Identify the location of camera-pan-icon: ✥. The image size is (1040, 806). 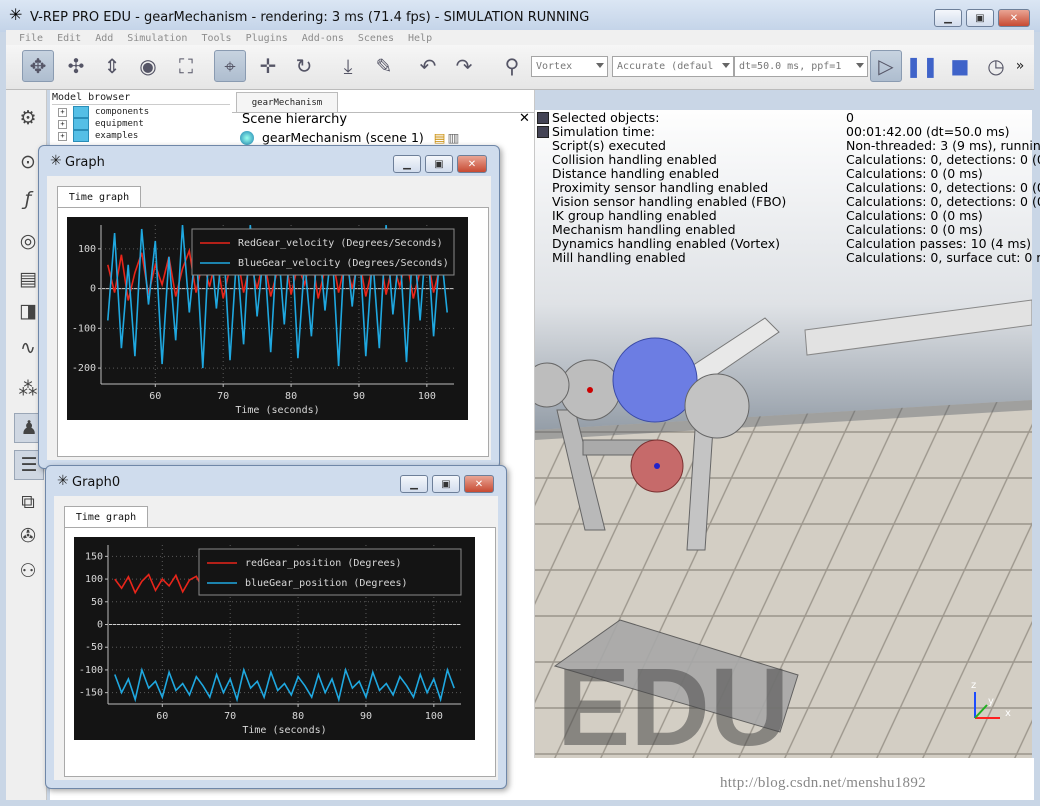
(38, 66).